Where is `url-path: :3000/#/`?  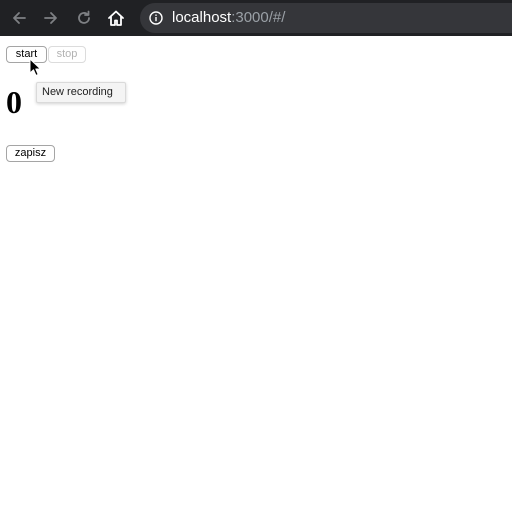 url-path: :3000/#/ is located at coordinates (258, 17).